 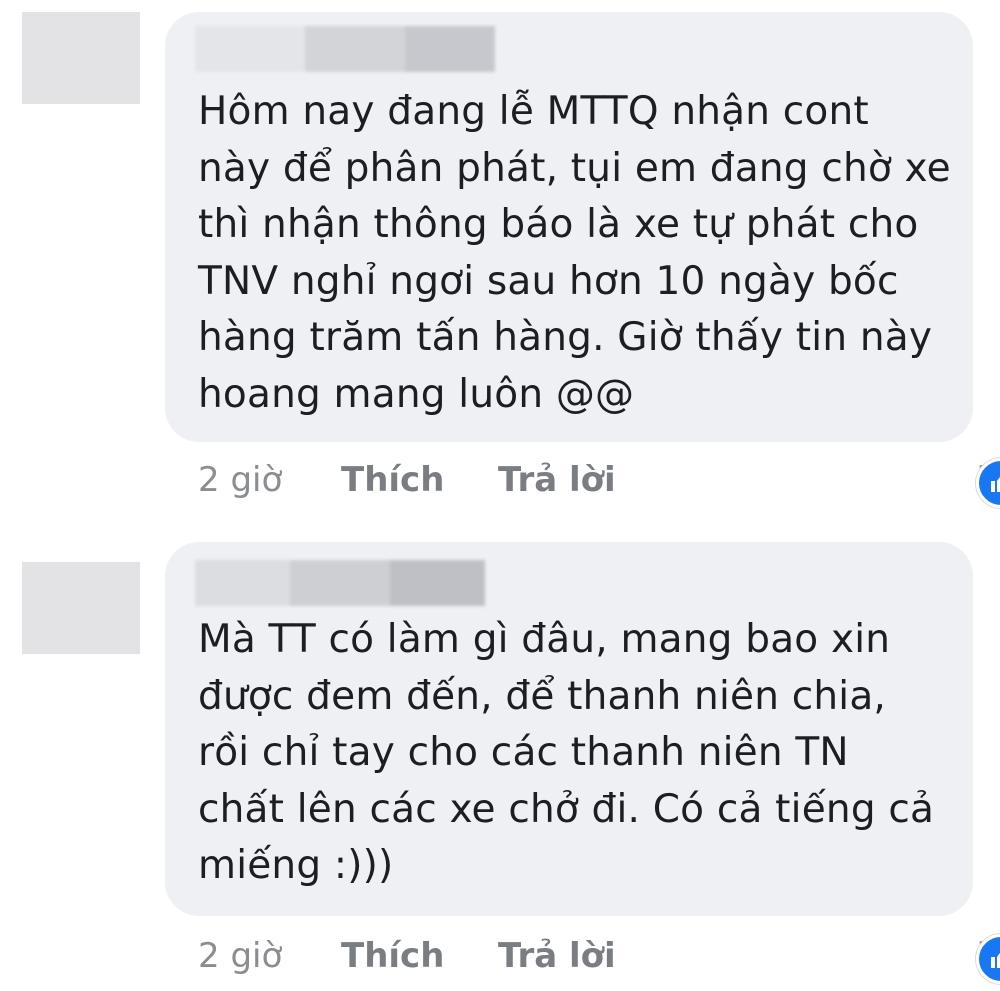 What do you see at coordinates (296, 865) in the screenshot?
I see `comment-text-line: miếng :)))` at bounding box center [296, 865].